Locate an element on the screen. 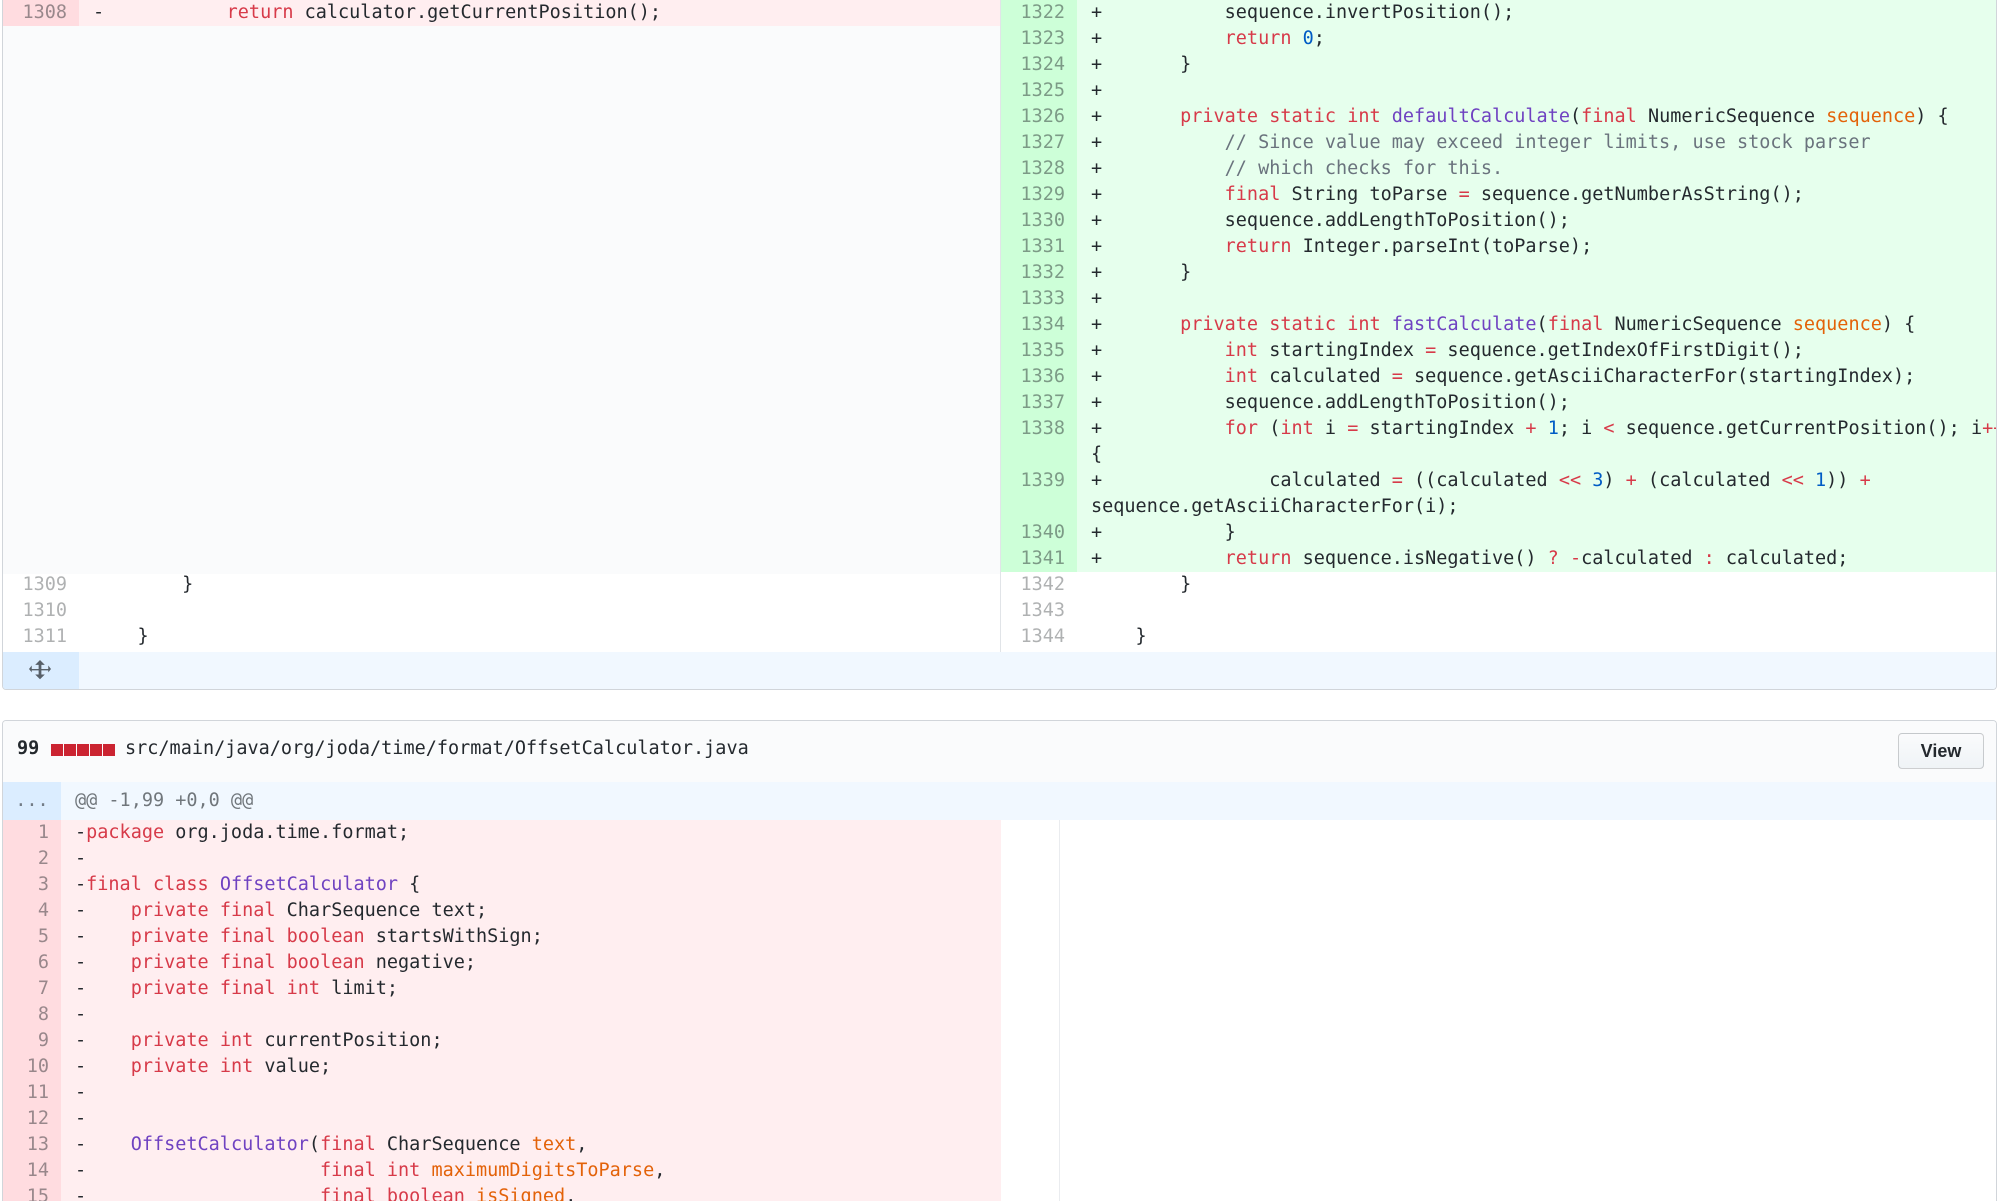 Image resolution: width=1999 pixels, height=1201 pixels. line-number: 1341 is located at coordinates (1039, 559).